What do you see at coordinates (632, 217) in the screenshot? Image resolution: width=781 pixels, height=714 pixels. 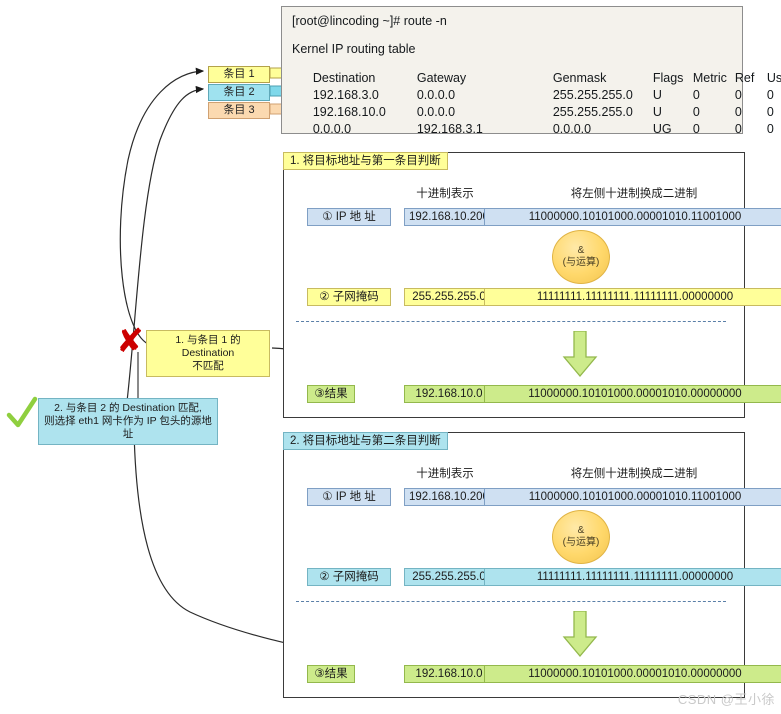 I see `panel1-ip-binary: 11000000.10101000.00001010.11001000` at bounding box center [632, 217].